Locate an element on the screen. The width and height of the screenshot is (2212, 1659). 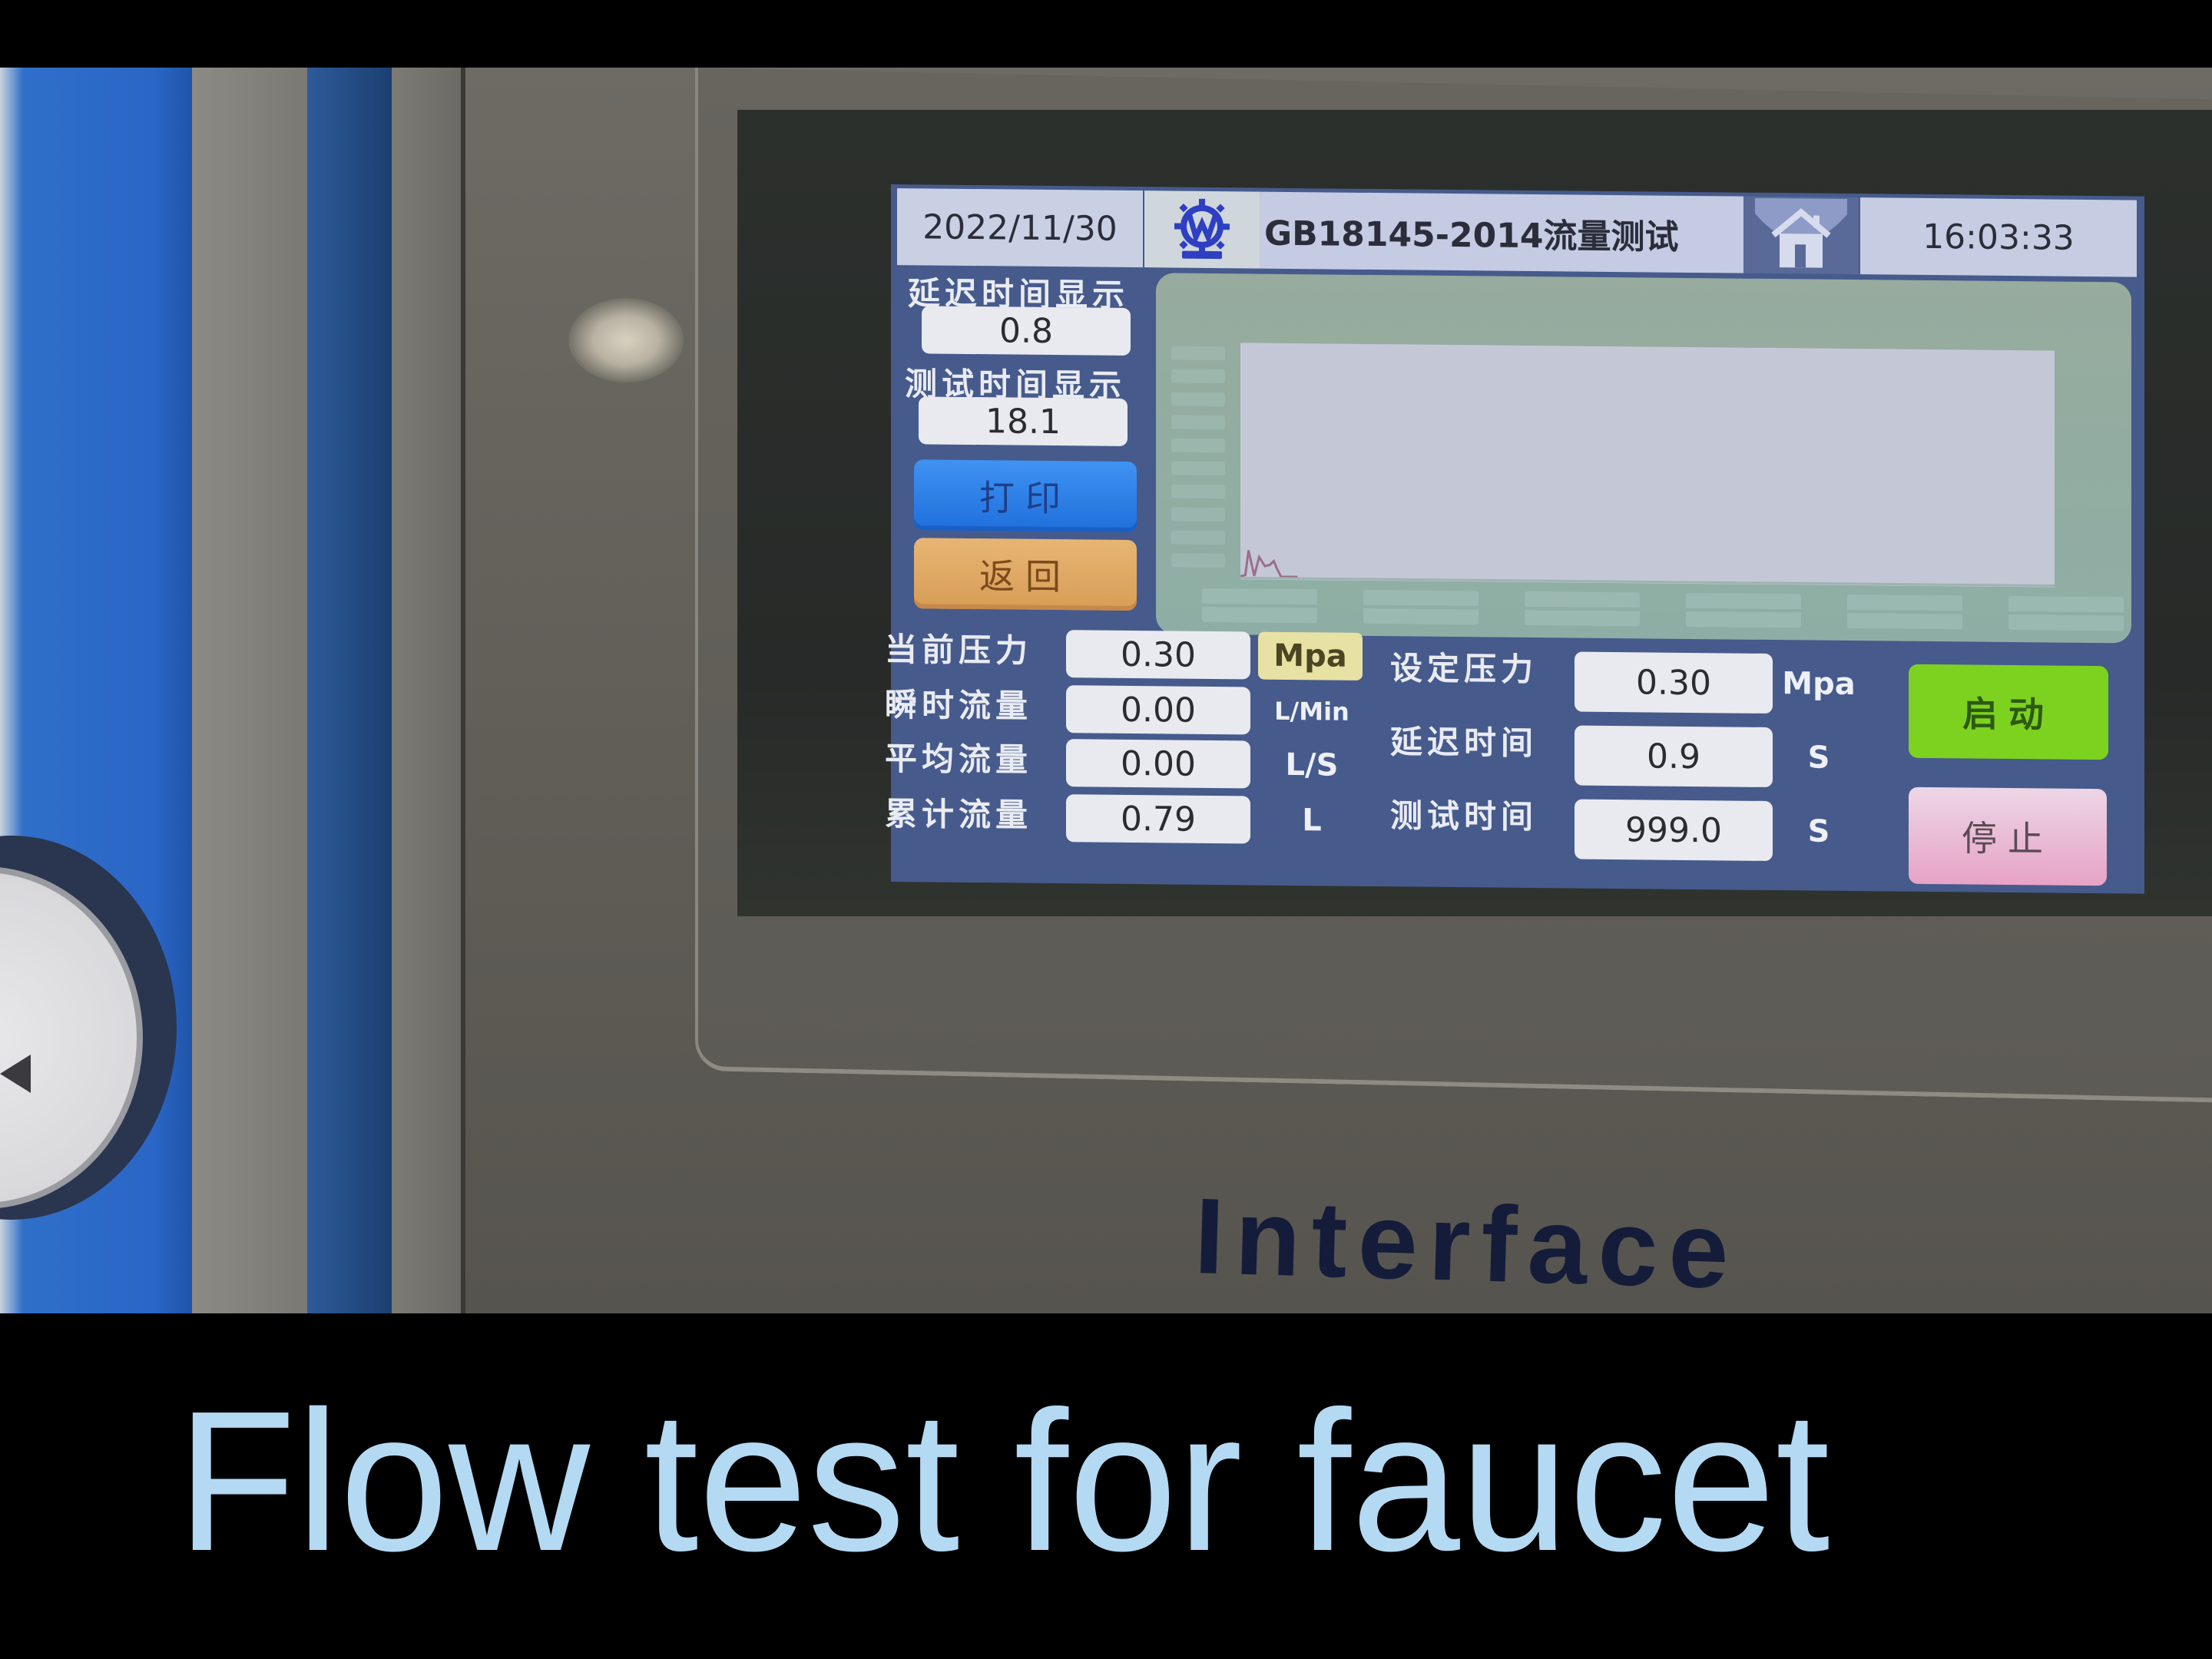
home-icon is located at coordinates (1801, 233).